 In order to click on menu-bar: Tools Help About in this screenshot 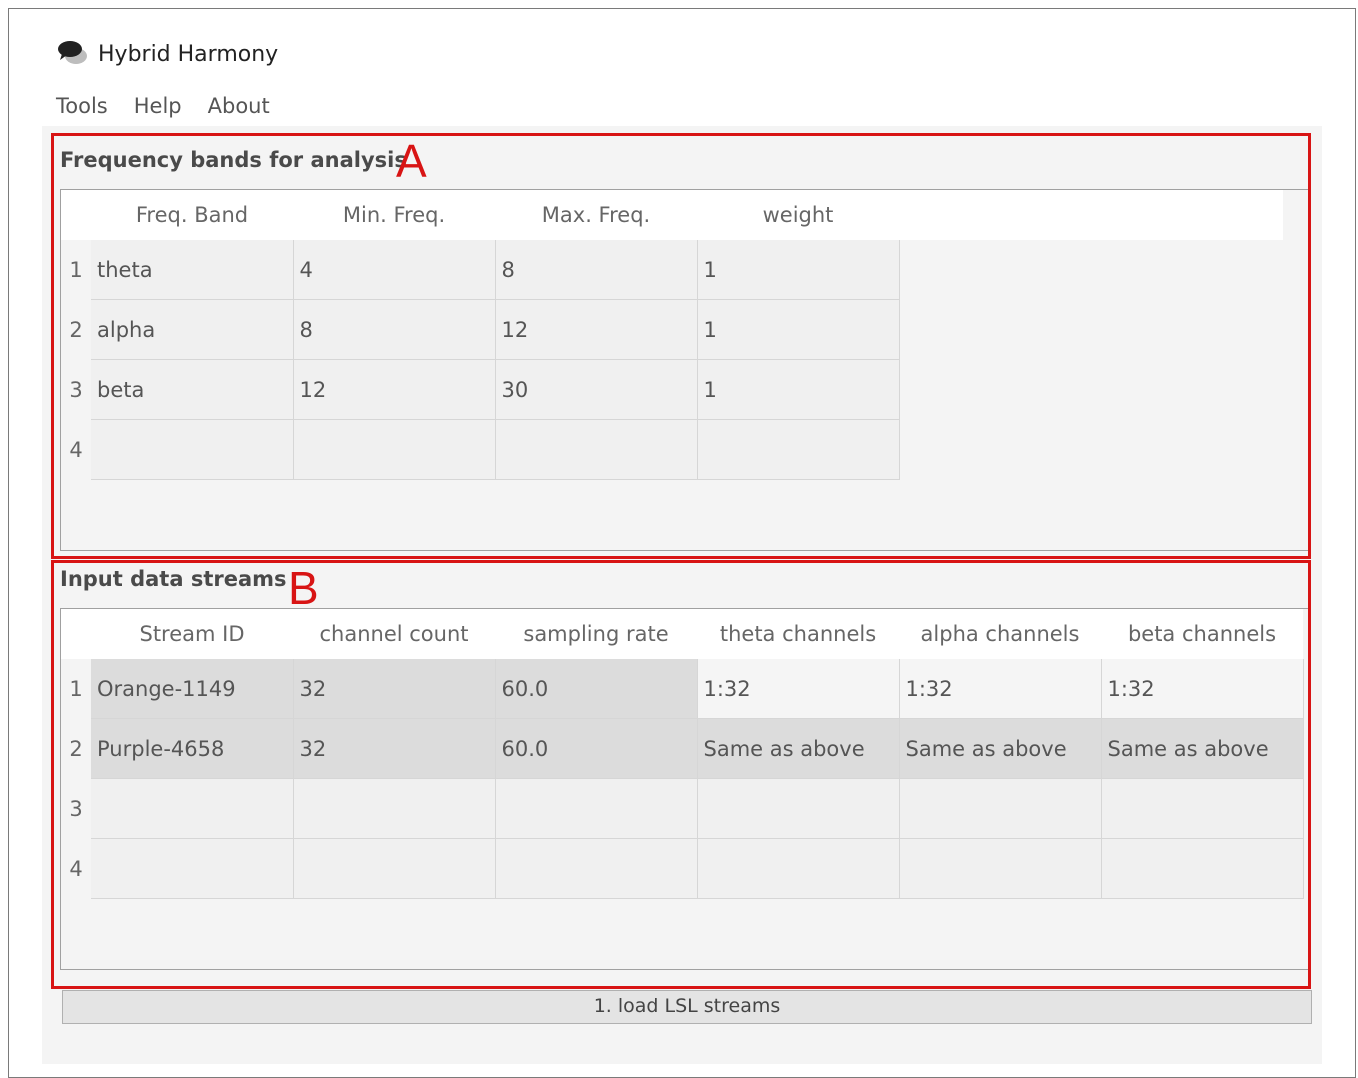, I will do `click(174, 106)`.